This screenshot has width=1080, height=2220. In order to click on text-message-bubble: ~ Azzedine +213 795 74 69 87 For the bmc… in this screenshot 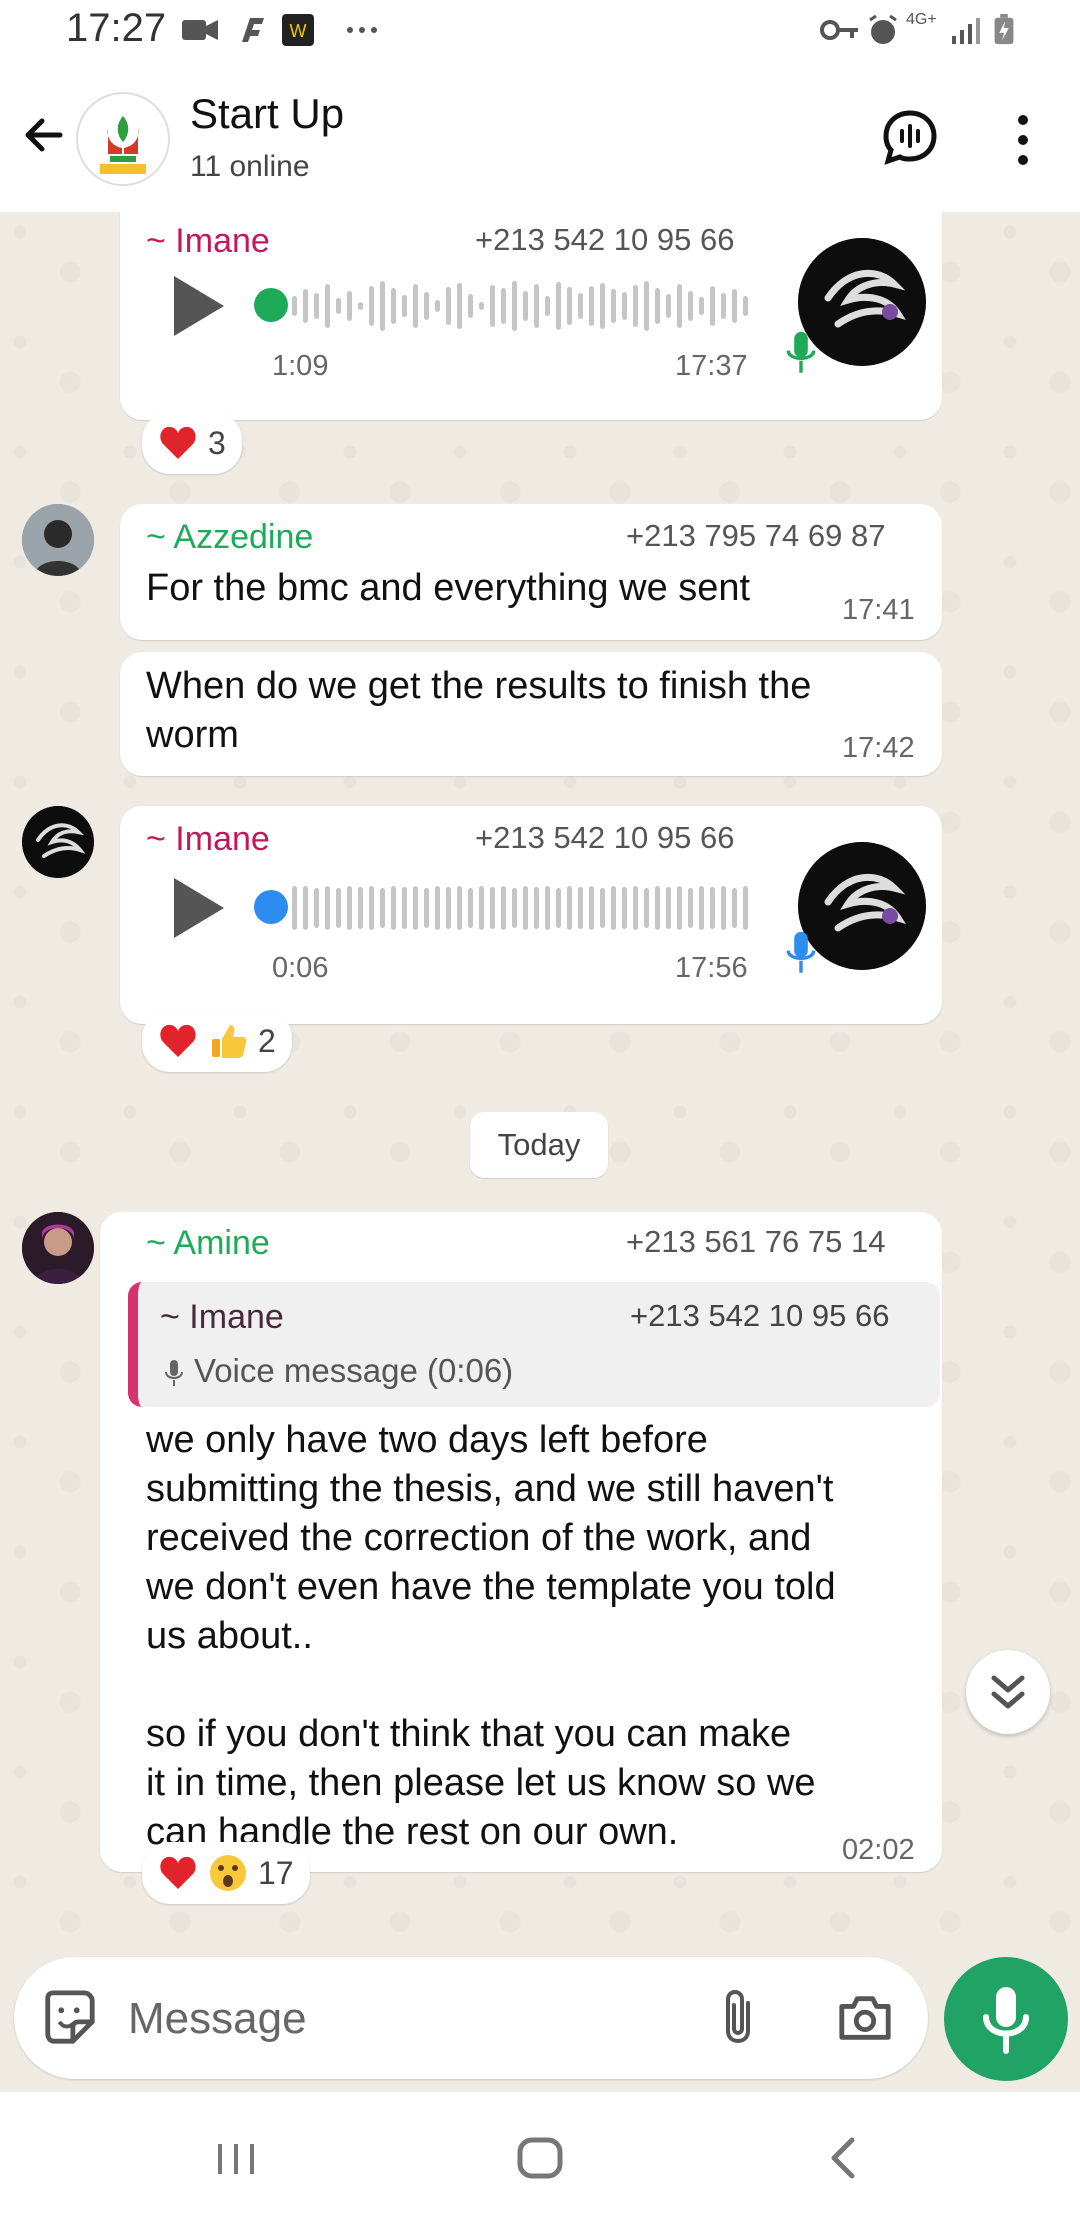, I will do `click(531, 572)`.